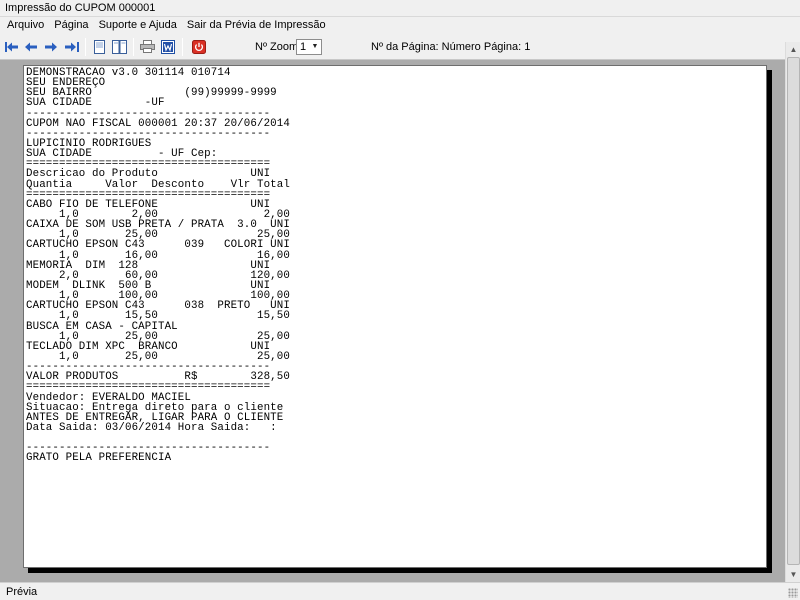  What do you see at coordinates (25, 25) in the screenshot?
I see `menu-arquivo: Arquivo` at bounding box center [25, 25].